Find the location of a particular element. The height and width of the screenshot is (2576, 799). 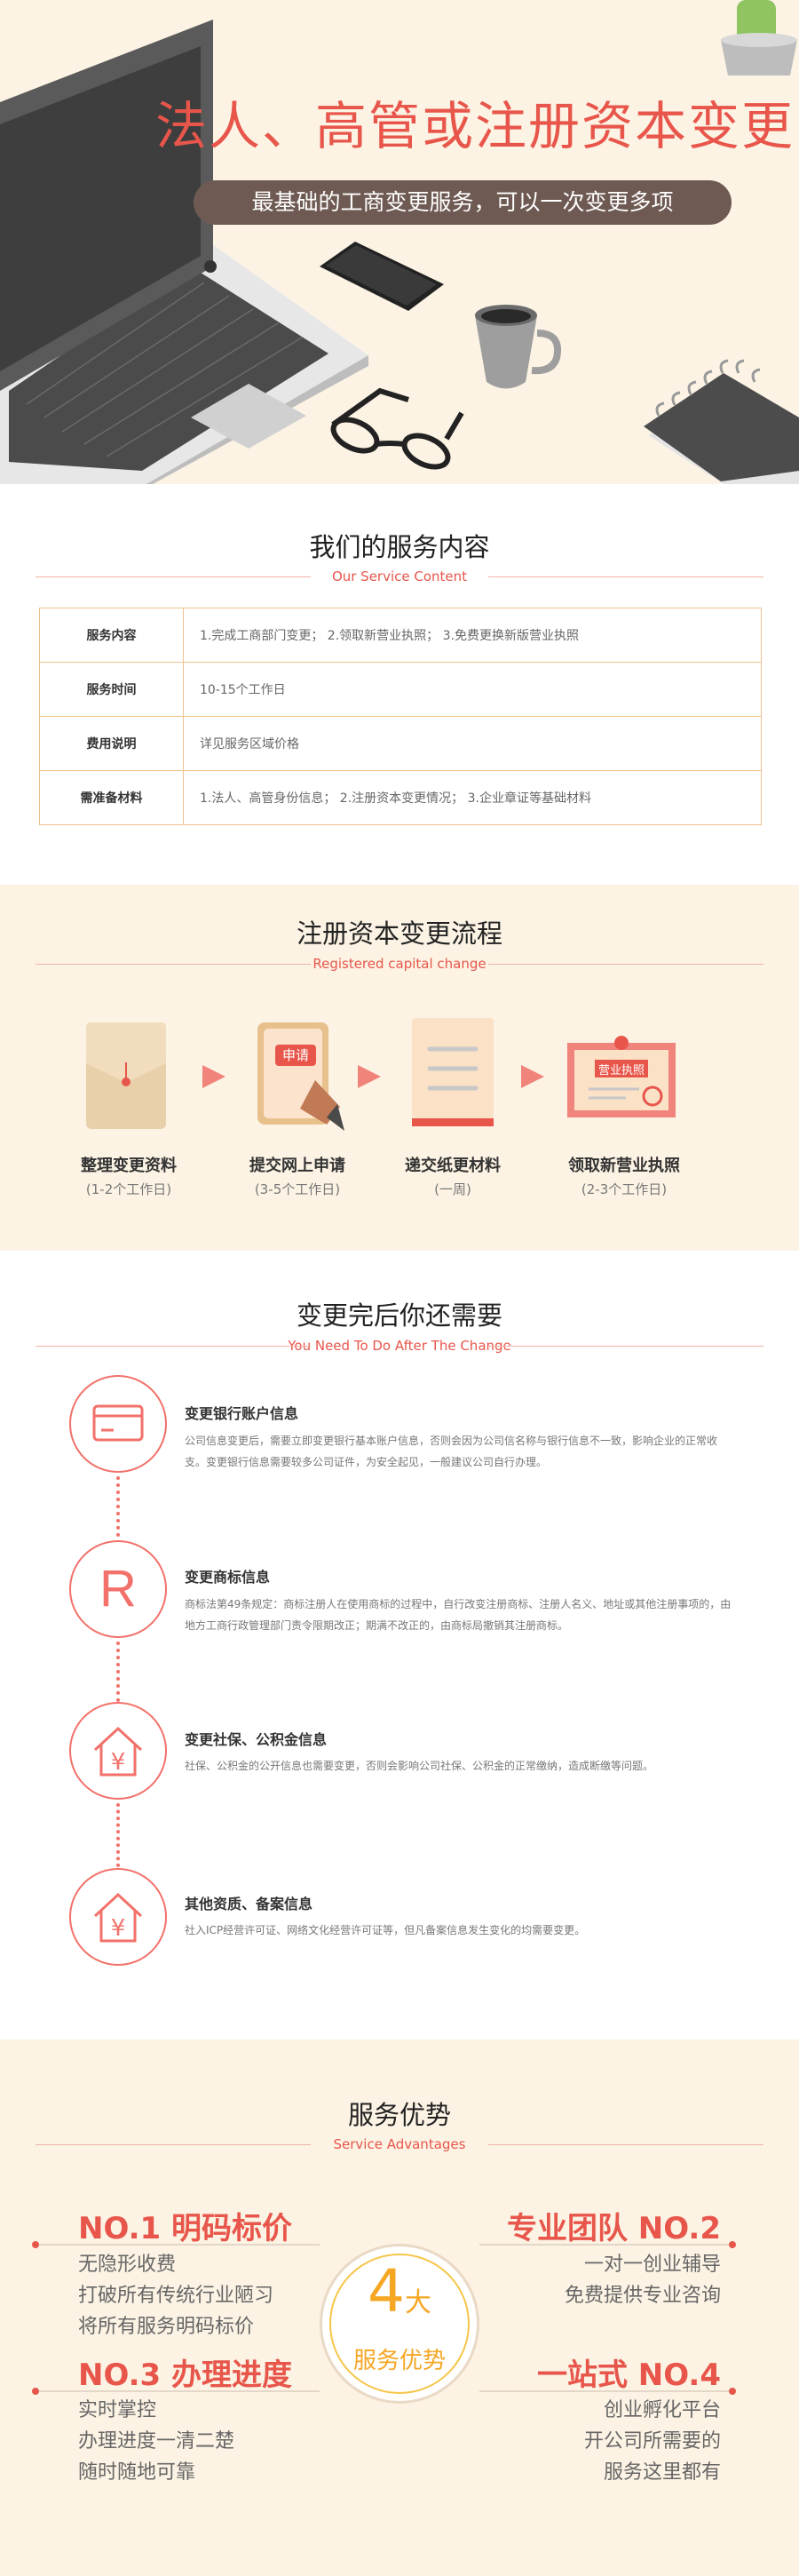

advantage-heading: NO.3 办理进度 is located at coordinates (185, 2375).